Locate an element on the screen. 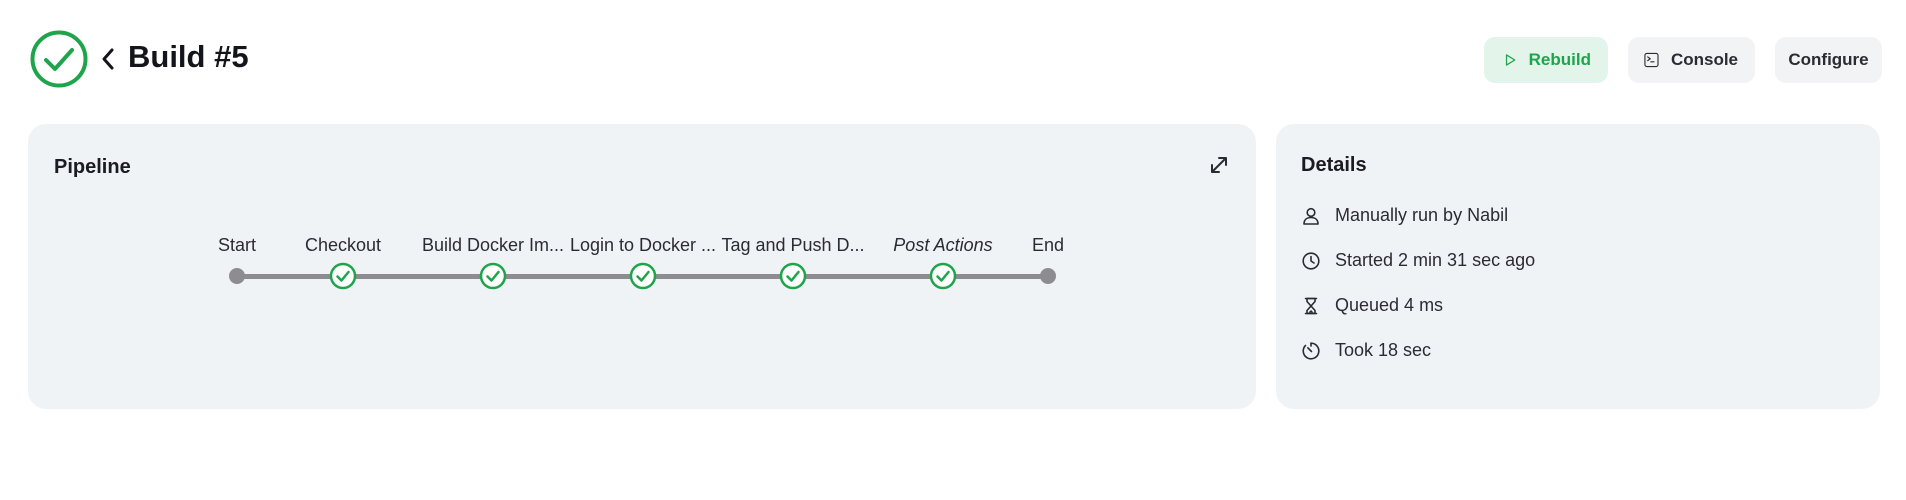 Image resolution: width=1906 pixels, height=500 pixels. detail-took-text: Took 18 sec is located at coordinates (1383, 350).